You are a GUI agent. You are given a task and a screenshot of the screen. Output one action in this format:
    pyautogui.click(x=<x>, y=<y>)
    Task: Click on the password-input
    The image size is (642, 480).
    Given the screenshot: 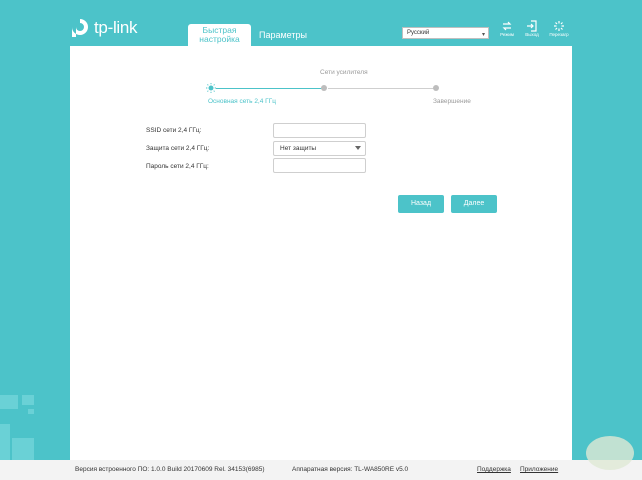 What is the action you would take?
    pyautogui.click(x=319, y=165)
    